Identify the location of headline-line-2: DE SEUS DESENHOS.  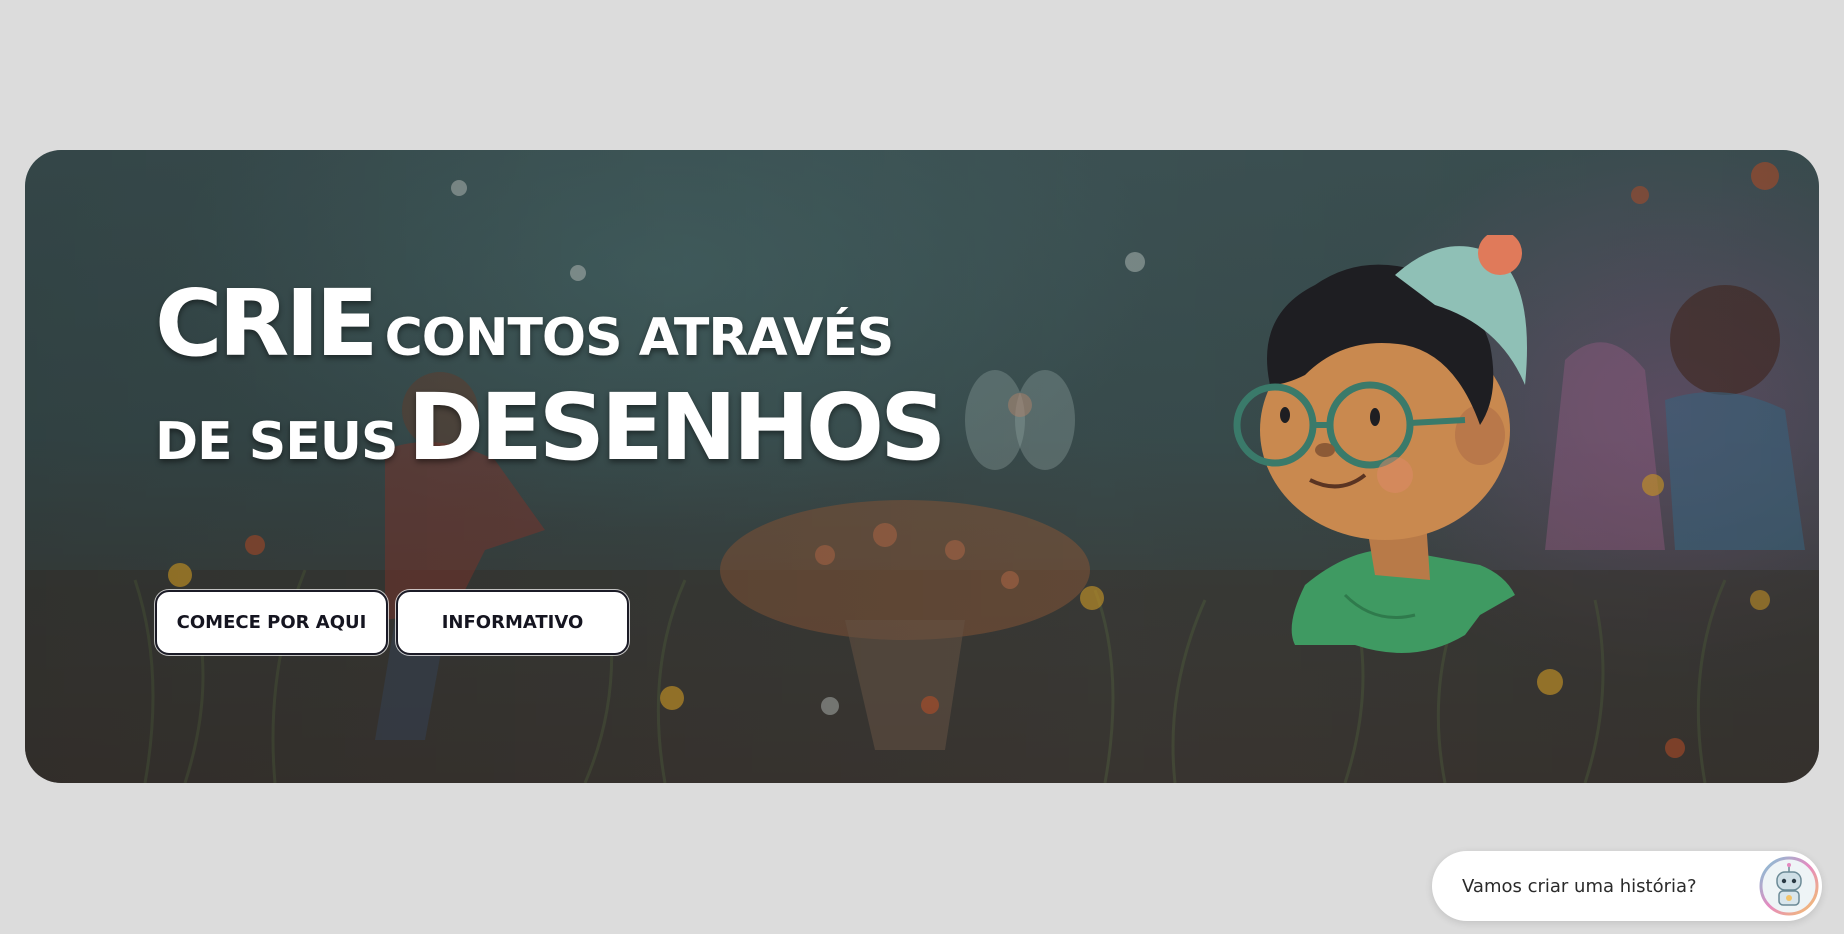
(550, 434).